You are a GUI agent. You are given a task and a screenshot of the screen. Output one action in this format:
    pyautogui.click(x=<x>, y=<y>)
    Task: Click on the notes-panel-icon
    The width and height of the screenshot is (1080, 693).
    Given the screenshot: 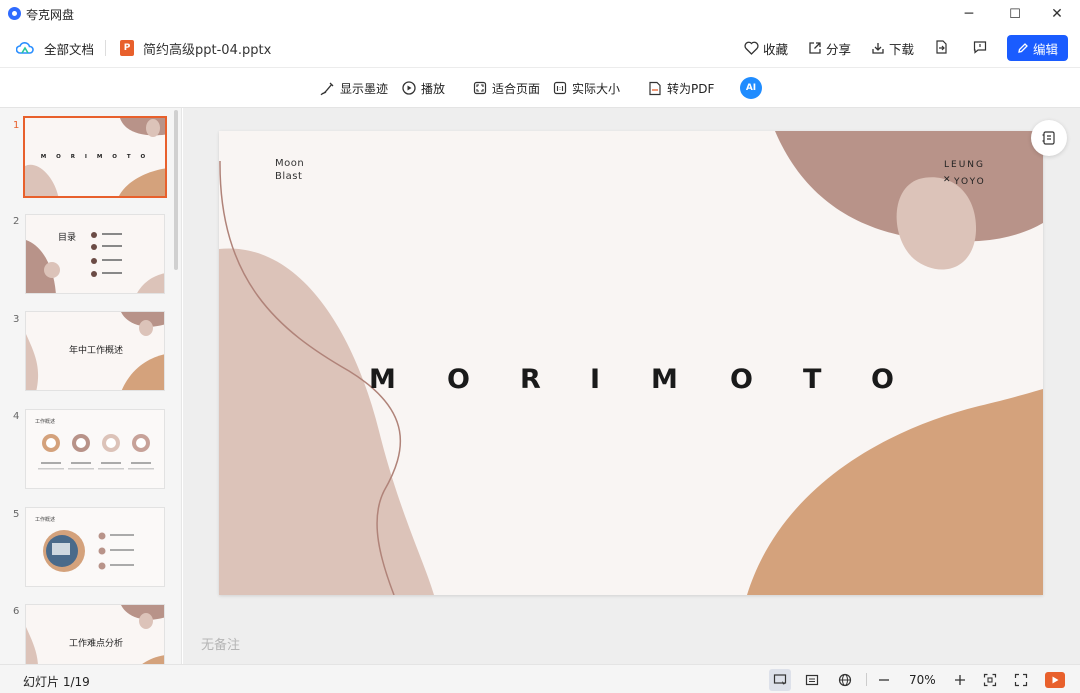 What is the action you would take?
    pyautogui.click(x=1048, y=138)
    